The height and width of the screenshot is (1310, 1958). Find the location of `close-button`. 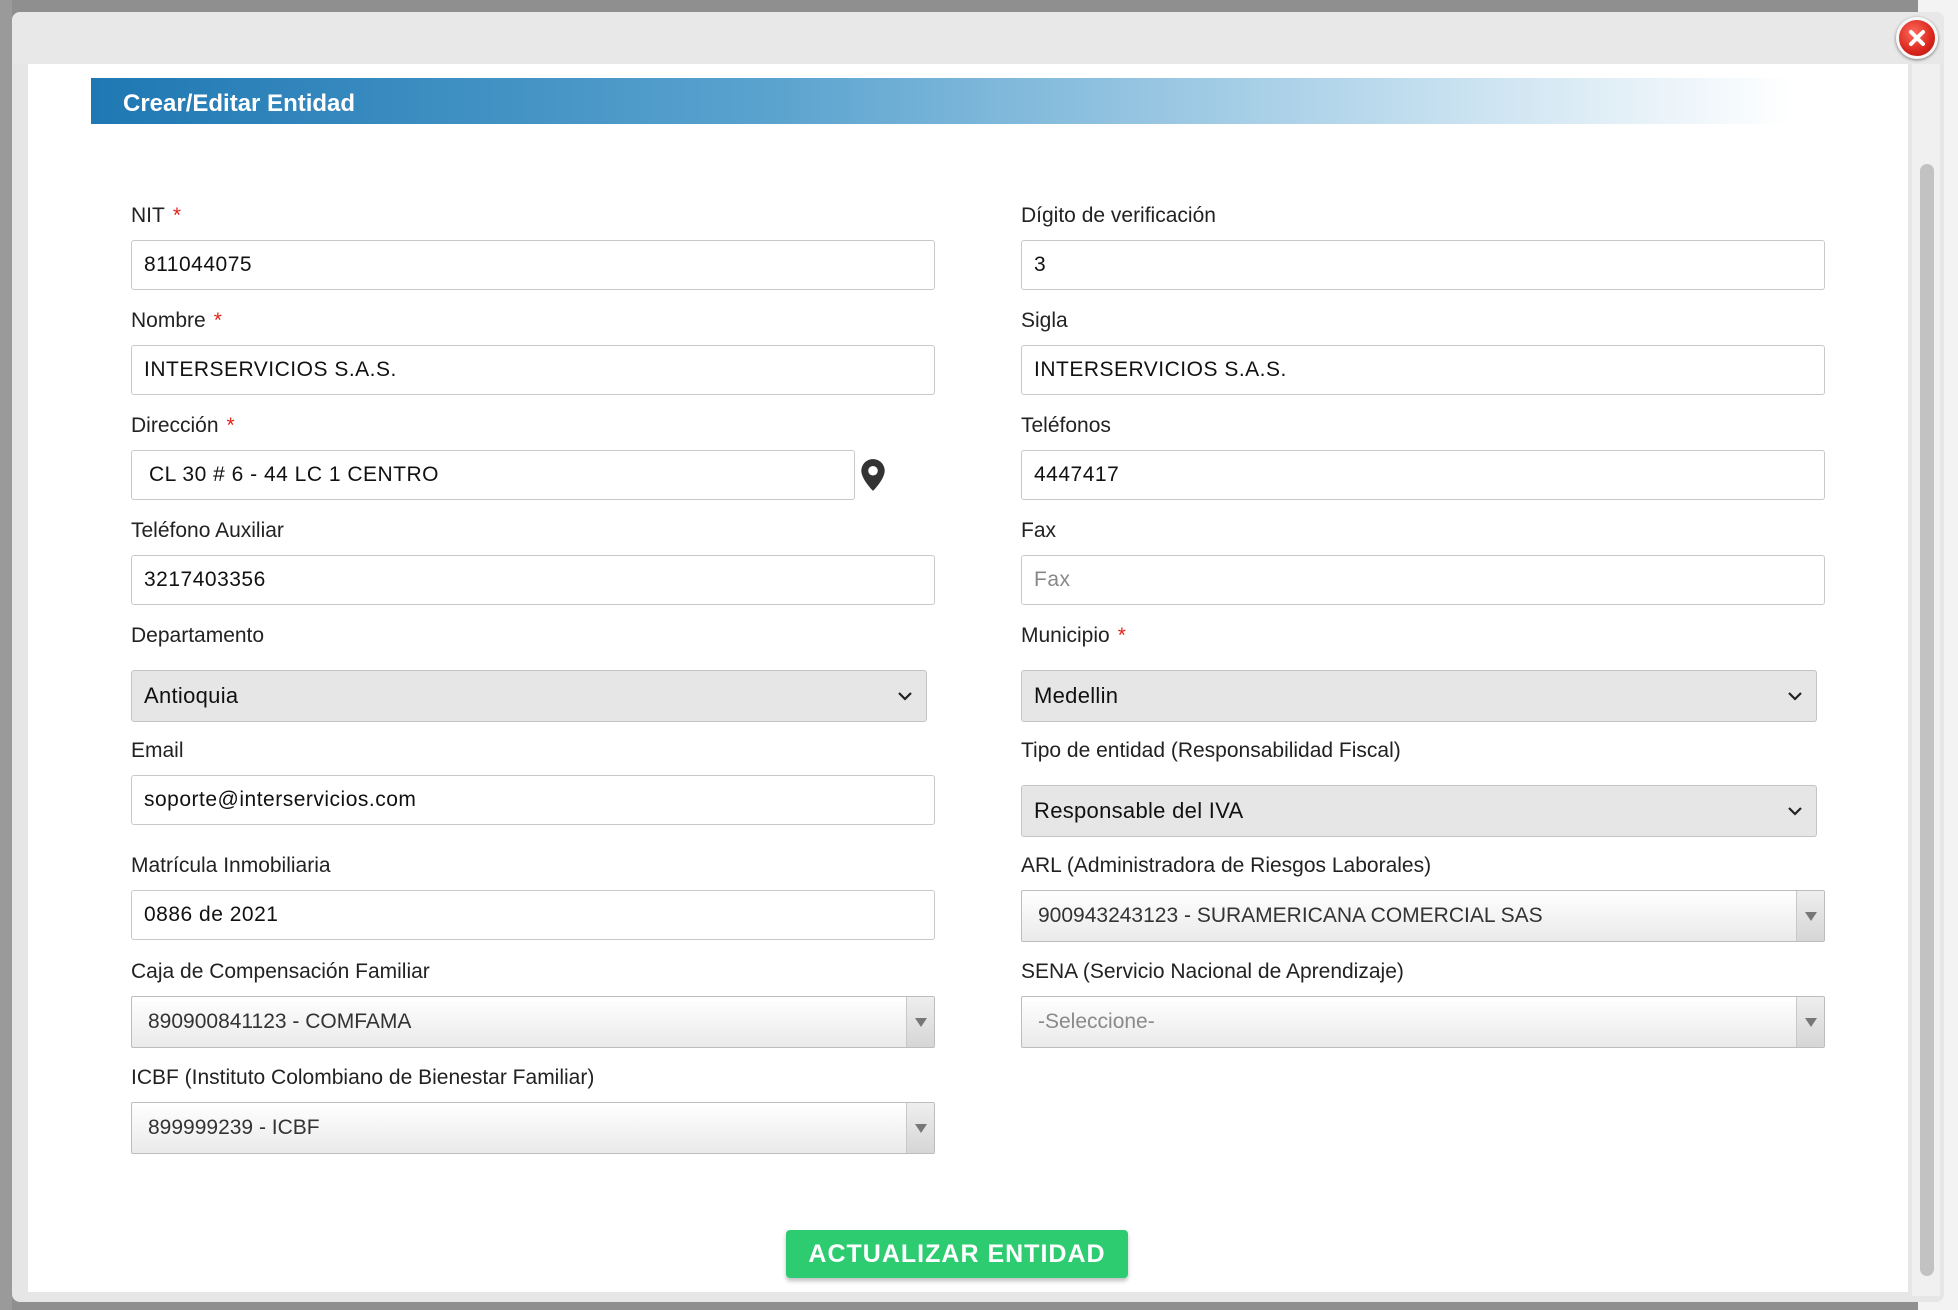

close-button is located at coordinates (1917, 38).